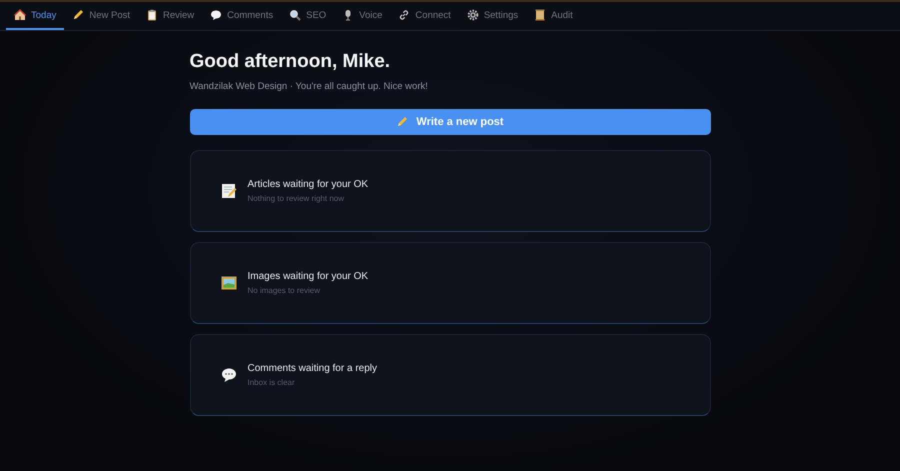 The height and width of the screenshot is (471, 900). What do you see at coordinates (308, 276) in the screenshot?
I see `card-title: Images waiting for your OK` at bounding box center [308, 276].